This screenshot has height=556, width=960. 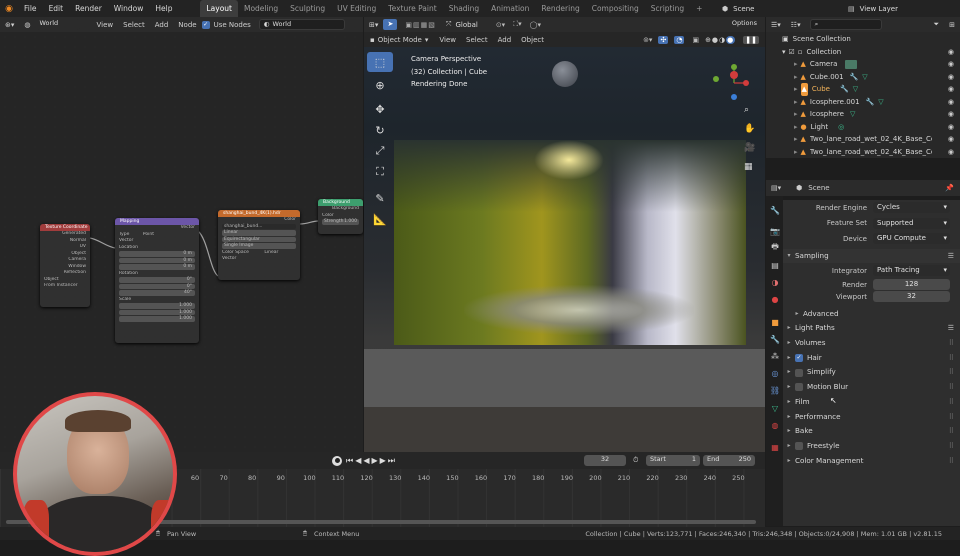 What do you see at coordinates (399, 40) in the screenshot?
I see `mode-select: ▪ Object Mode ▾` at bounding box center [399, 40].